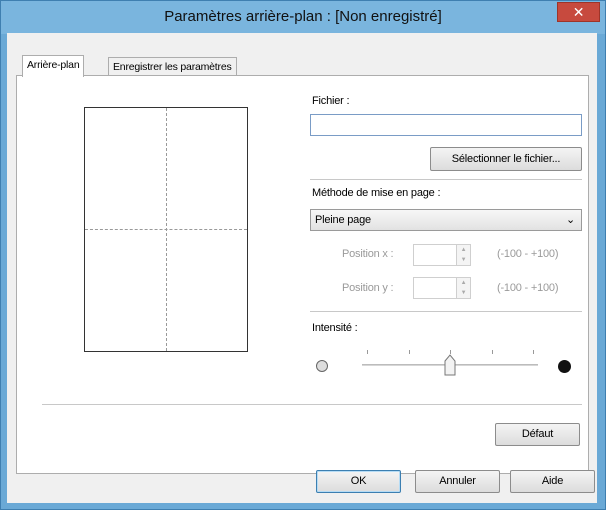 Image resolution: width=606 pixels, height=510 pixels. Describe the element at coordinates (446, 125) in the screenshot. I see `file-input` at that location.